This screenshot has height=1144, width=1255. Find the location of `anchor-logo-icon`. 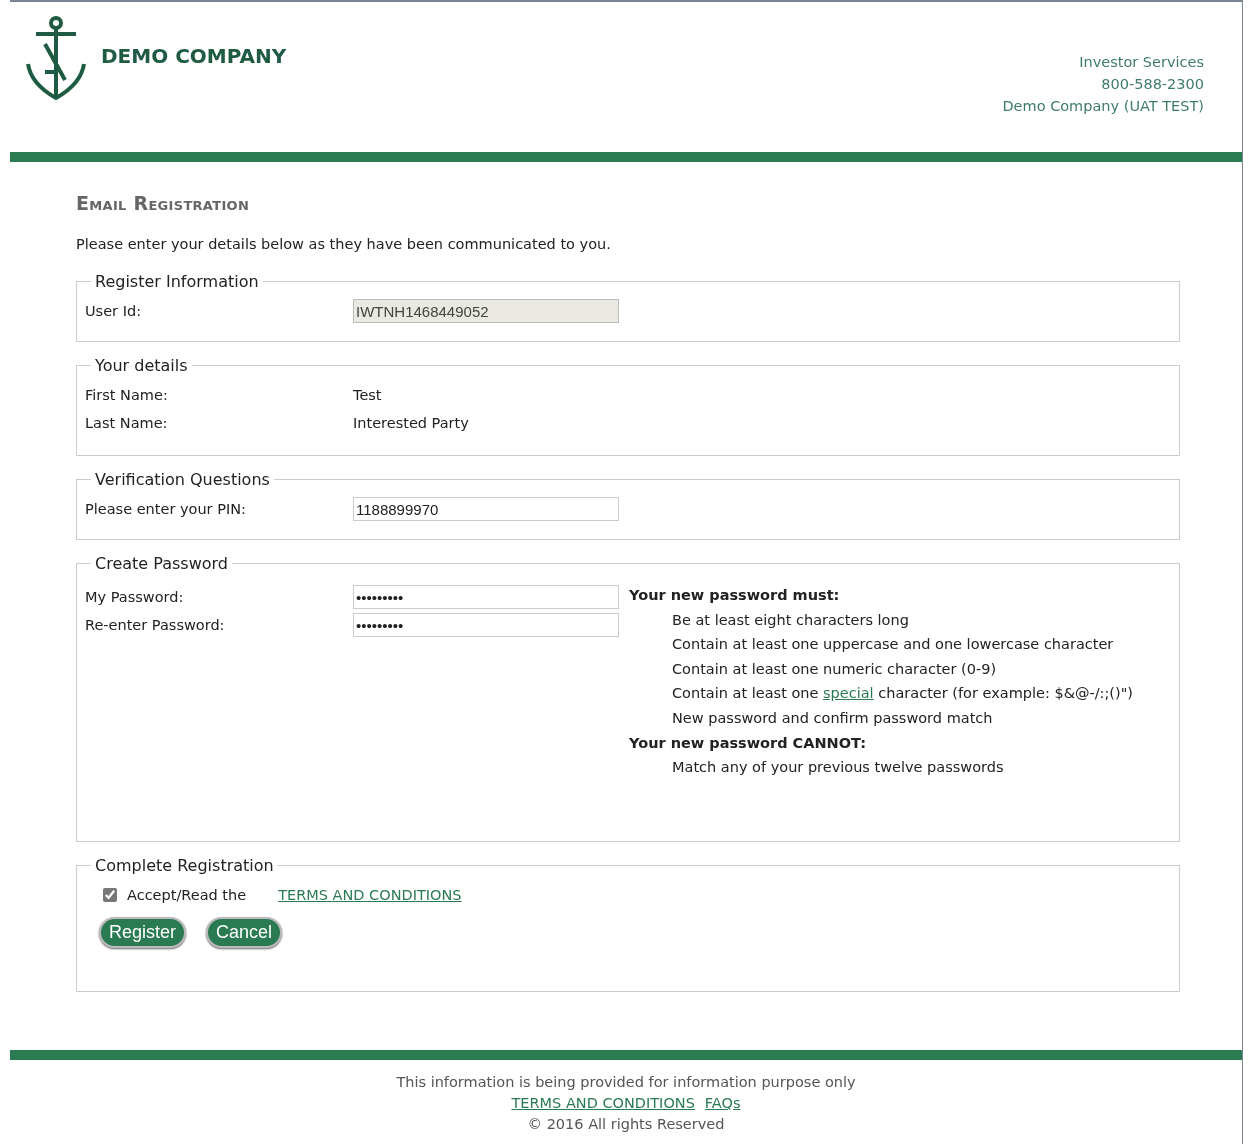

anchor-logo-icon is located at coordinates (56, 58).